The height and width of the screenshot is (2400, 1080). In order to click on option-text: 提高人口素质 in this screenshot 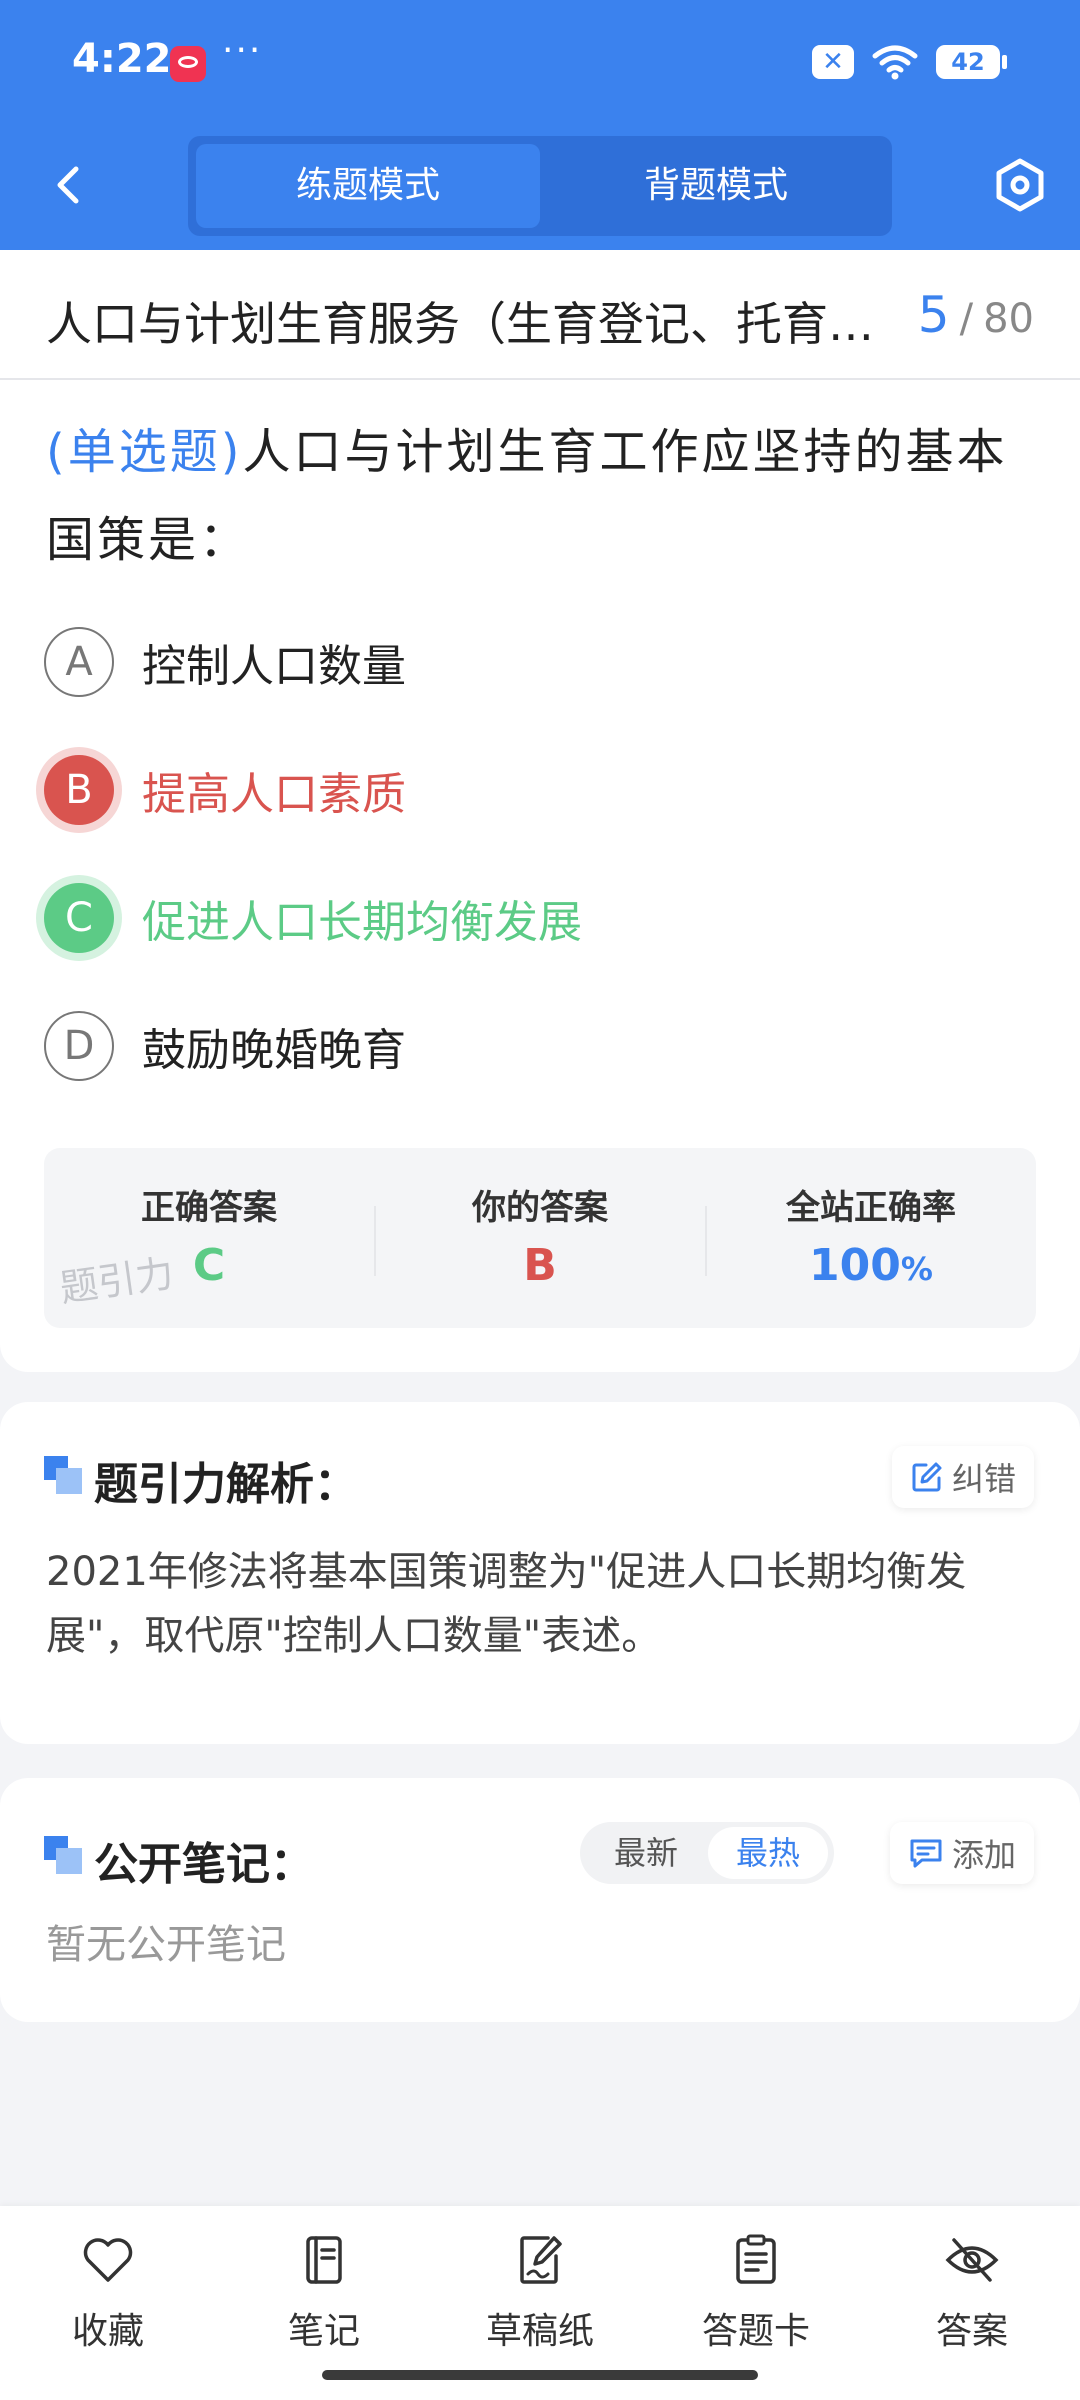, I will do `click(274, 794)`.